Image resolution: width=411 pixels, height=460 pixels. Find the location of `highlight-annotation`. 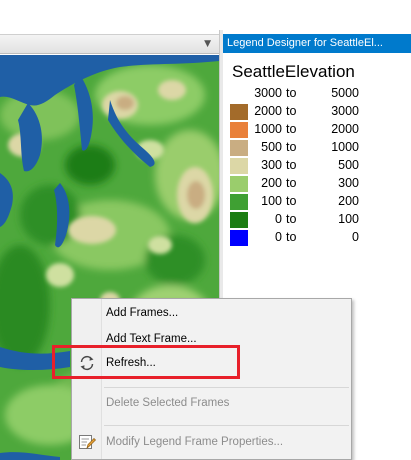

highlight-annotation is located at coordinates (146, 362).